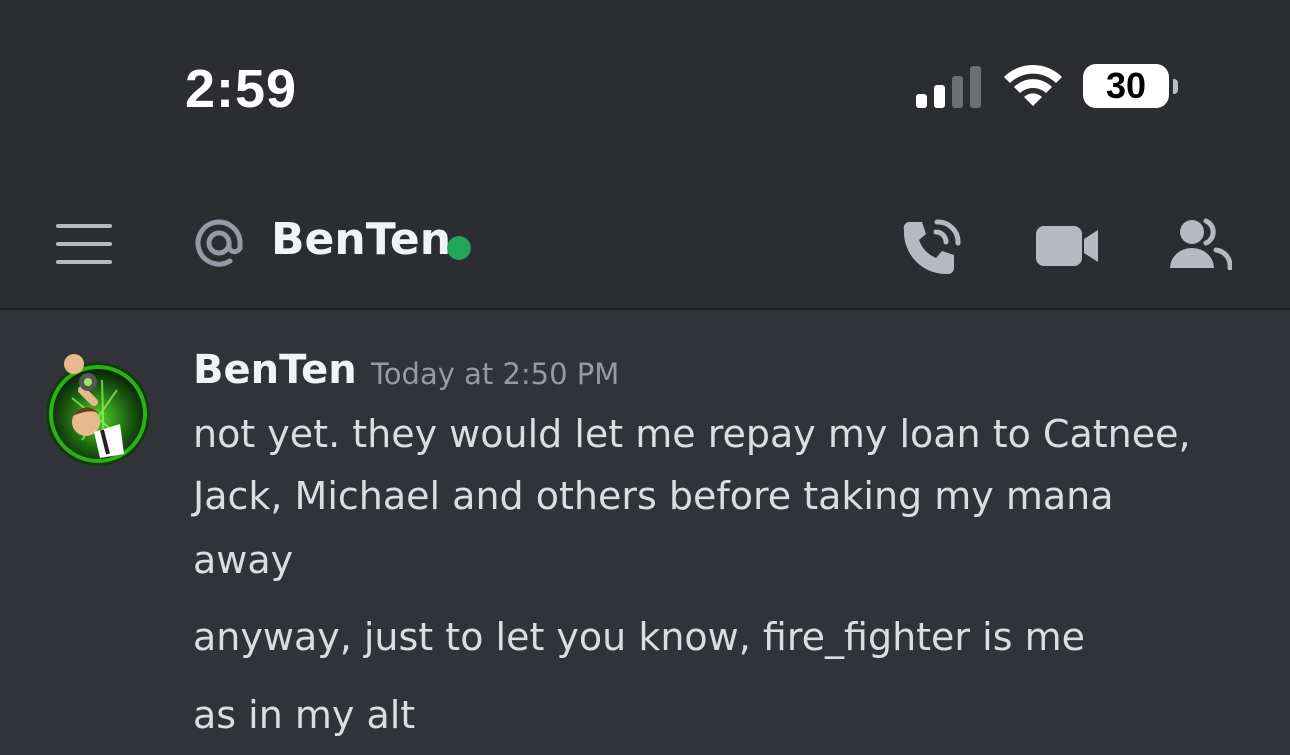 This screenshot has width=1290, height=755. I want to click on voice-call-icon, so click(934, 247).